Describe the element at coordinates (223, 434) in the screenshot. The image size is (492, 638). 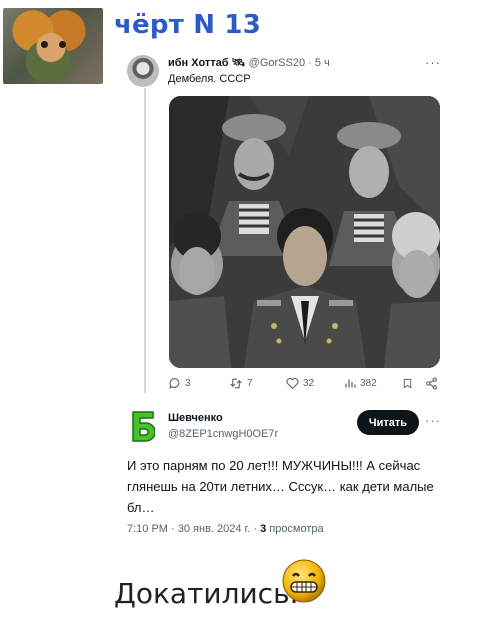
I see `reply-tweet-handle: @8ZEP1cnwgH0OE7r` at that location.